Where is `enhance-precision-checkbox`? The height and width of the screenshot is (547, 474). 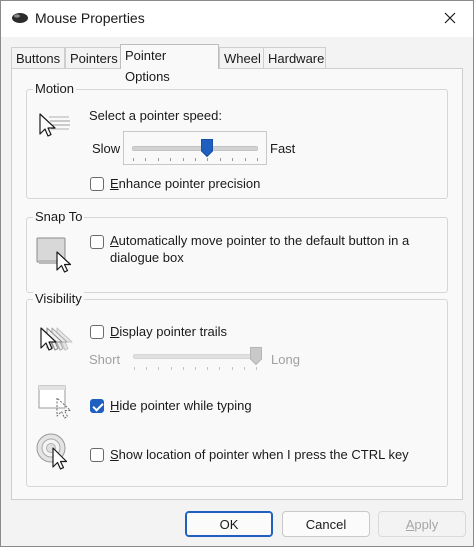
enhance-precision-checkbox is located at coordinates (97, 184).